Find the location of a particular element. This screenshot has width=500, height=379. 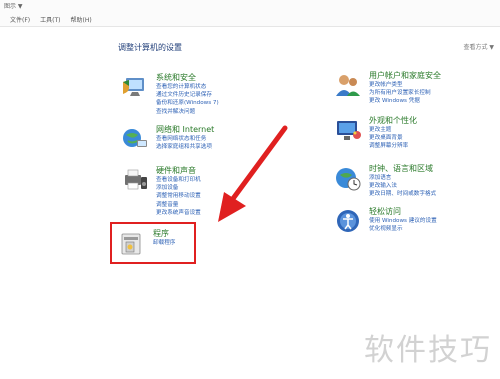

watermark: 软件技巧 is located at coordinates (428, 350).